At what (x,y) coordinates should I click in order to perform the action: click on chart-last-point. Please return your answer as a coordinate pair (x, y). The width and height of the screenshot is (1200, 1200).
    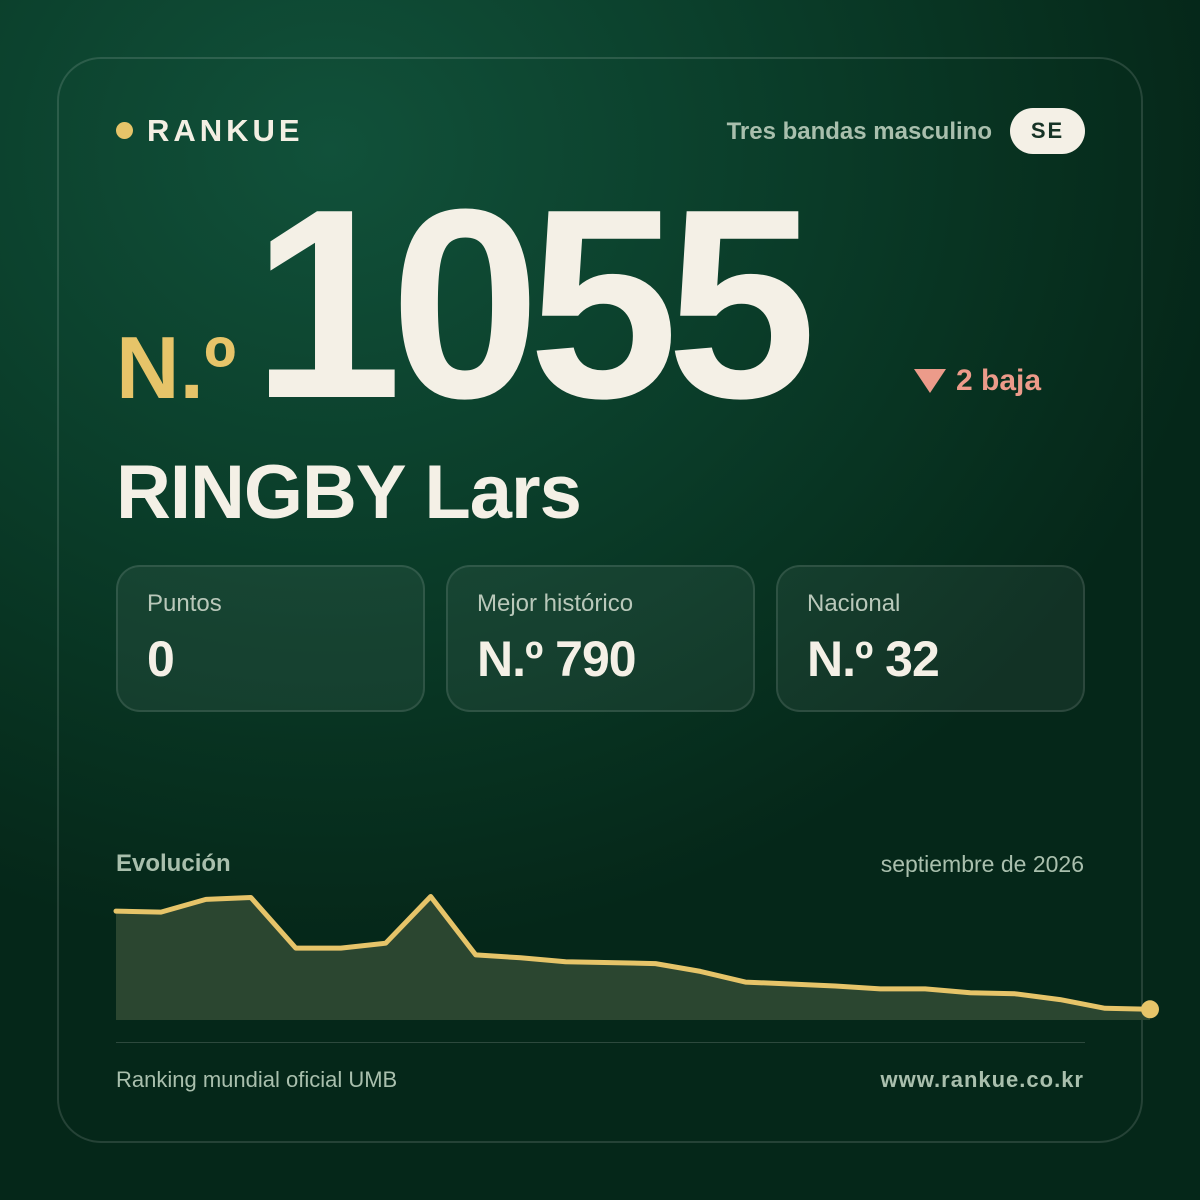
    Looking at the image, I should click on (1150, 1009).